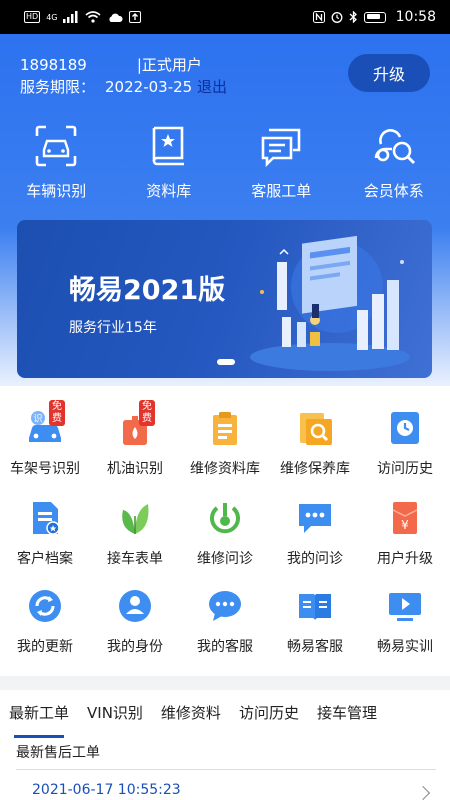 This screenshot has width=450, height=800. What do you see at coordinates (225, 559) in the screenshot?
I see `service-label: 维修问诊` at bounding box center [225, 559].